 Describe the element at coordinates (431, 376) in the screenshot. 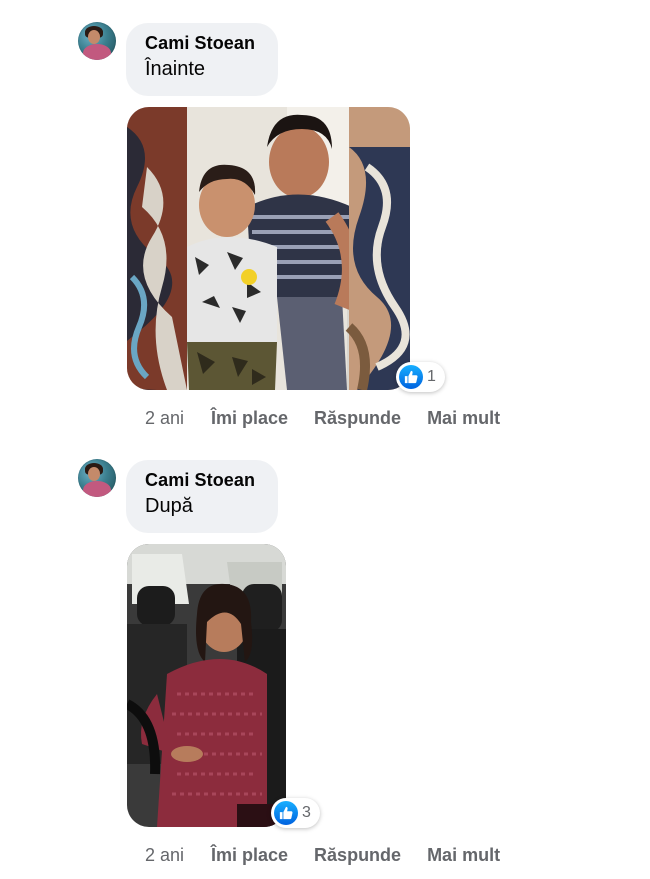

I see `reaction-count: 1` at that location.